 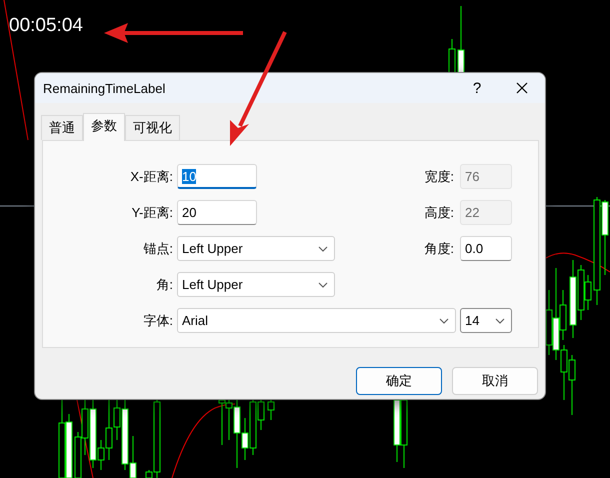 What do you see at coordinates (104, 127) in the screenshot?
I see `tab: 参数` at bounding box center [104, 127].